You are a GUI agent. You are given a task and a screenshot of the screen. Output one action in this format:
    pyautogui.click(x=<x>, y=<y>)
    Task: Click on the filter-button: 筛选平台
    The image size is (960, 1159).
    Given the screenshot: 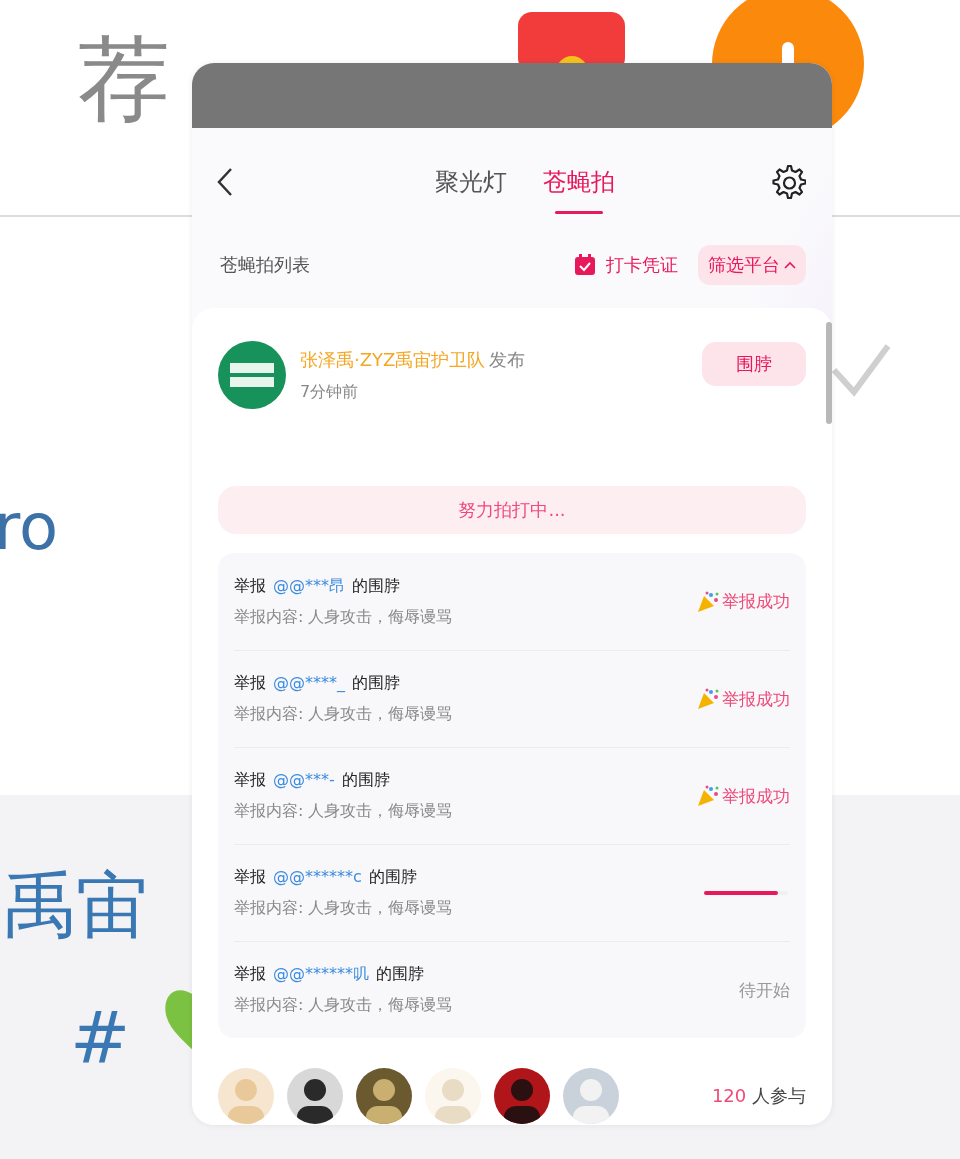 What is the action you would take?
    pyautogui.click(x=752, y=265)
    